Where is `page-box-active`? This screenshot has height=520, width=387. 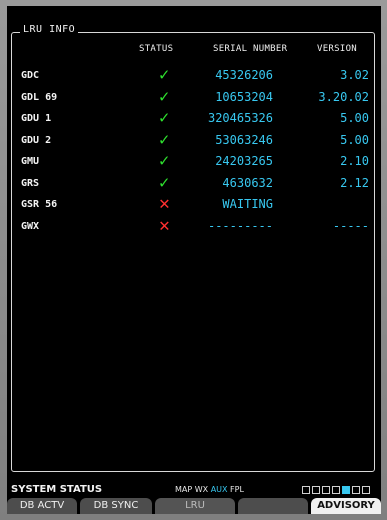 page-box-active is located at coordinates (346, 490).